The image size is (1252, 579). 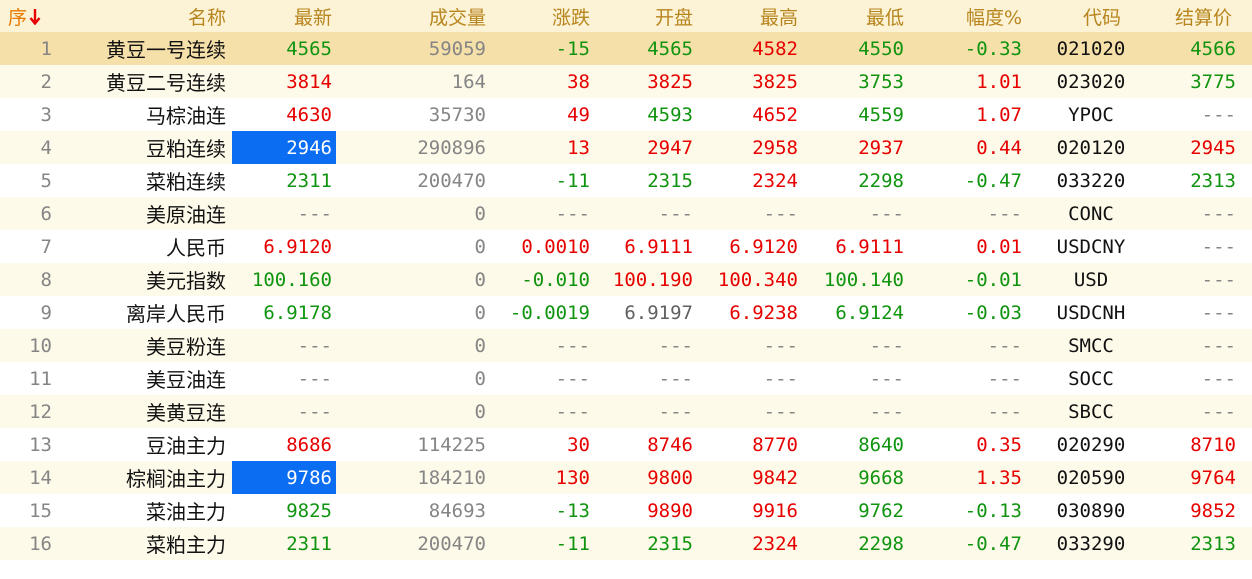 I want to click on column-header-pct: 幅度%, so click(x=967, y=16).